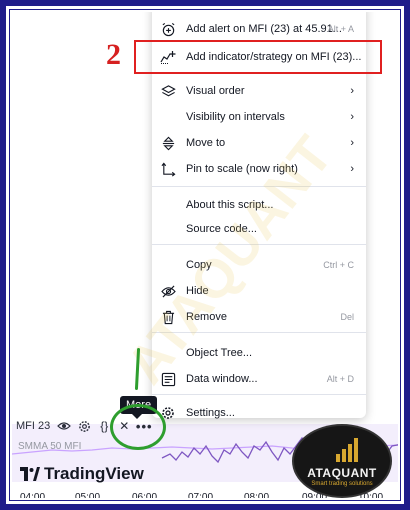 The height and width of the screenshot is (510, 410). I want to click on step-number: 2, so click(113, 54).